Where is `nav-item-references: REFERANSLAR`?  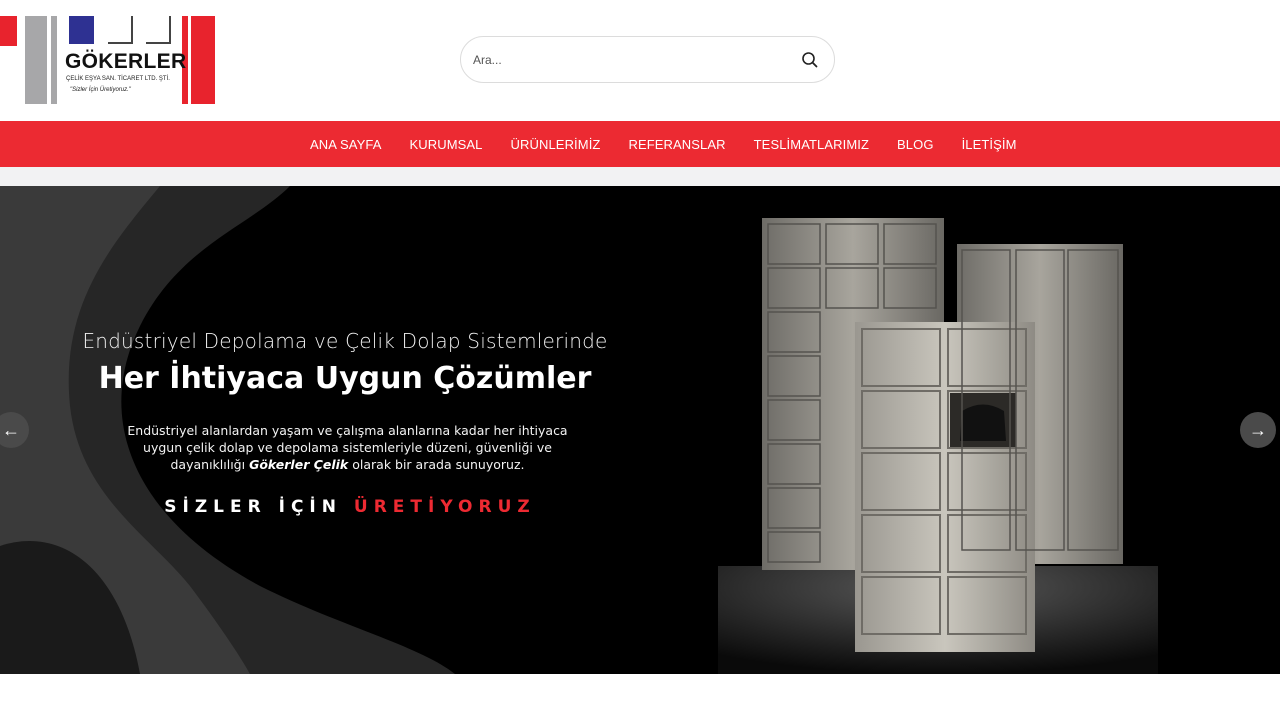
nav-item-references: REFERANSLAR is located at coordinates (676, 144).